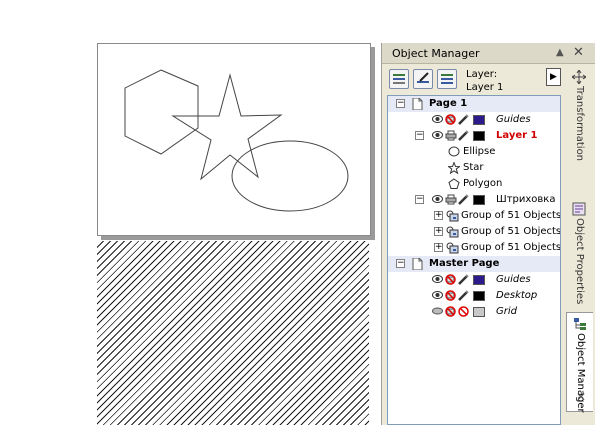  I want to click on tree-row-hatching: − Штриховка, so click(474, 200).